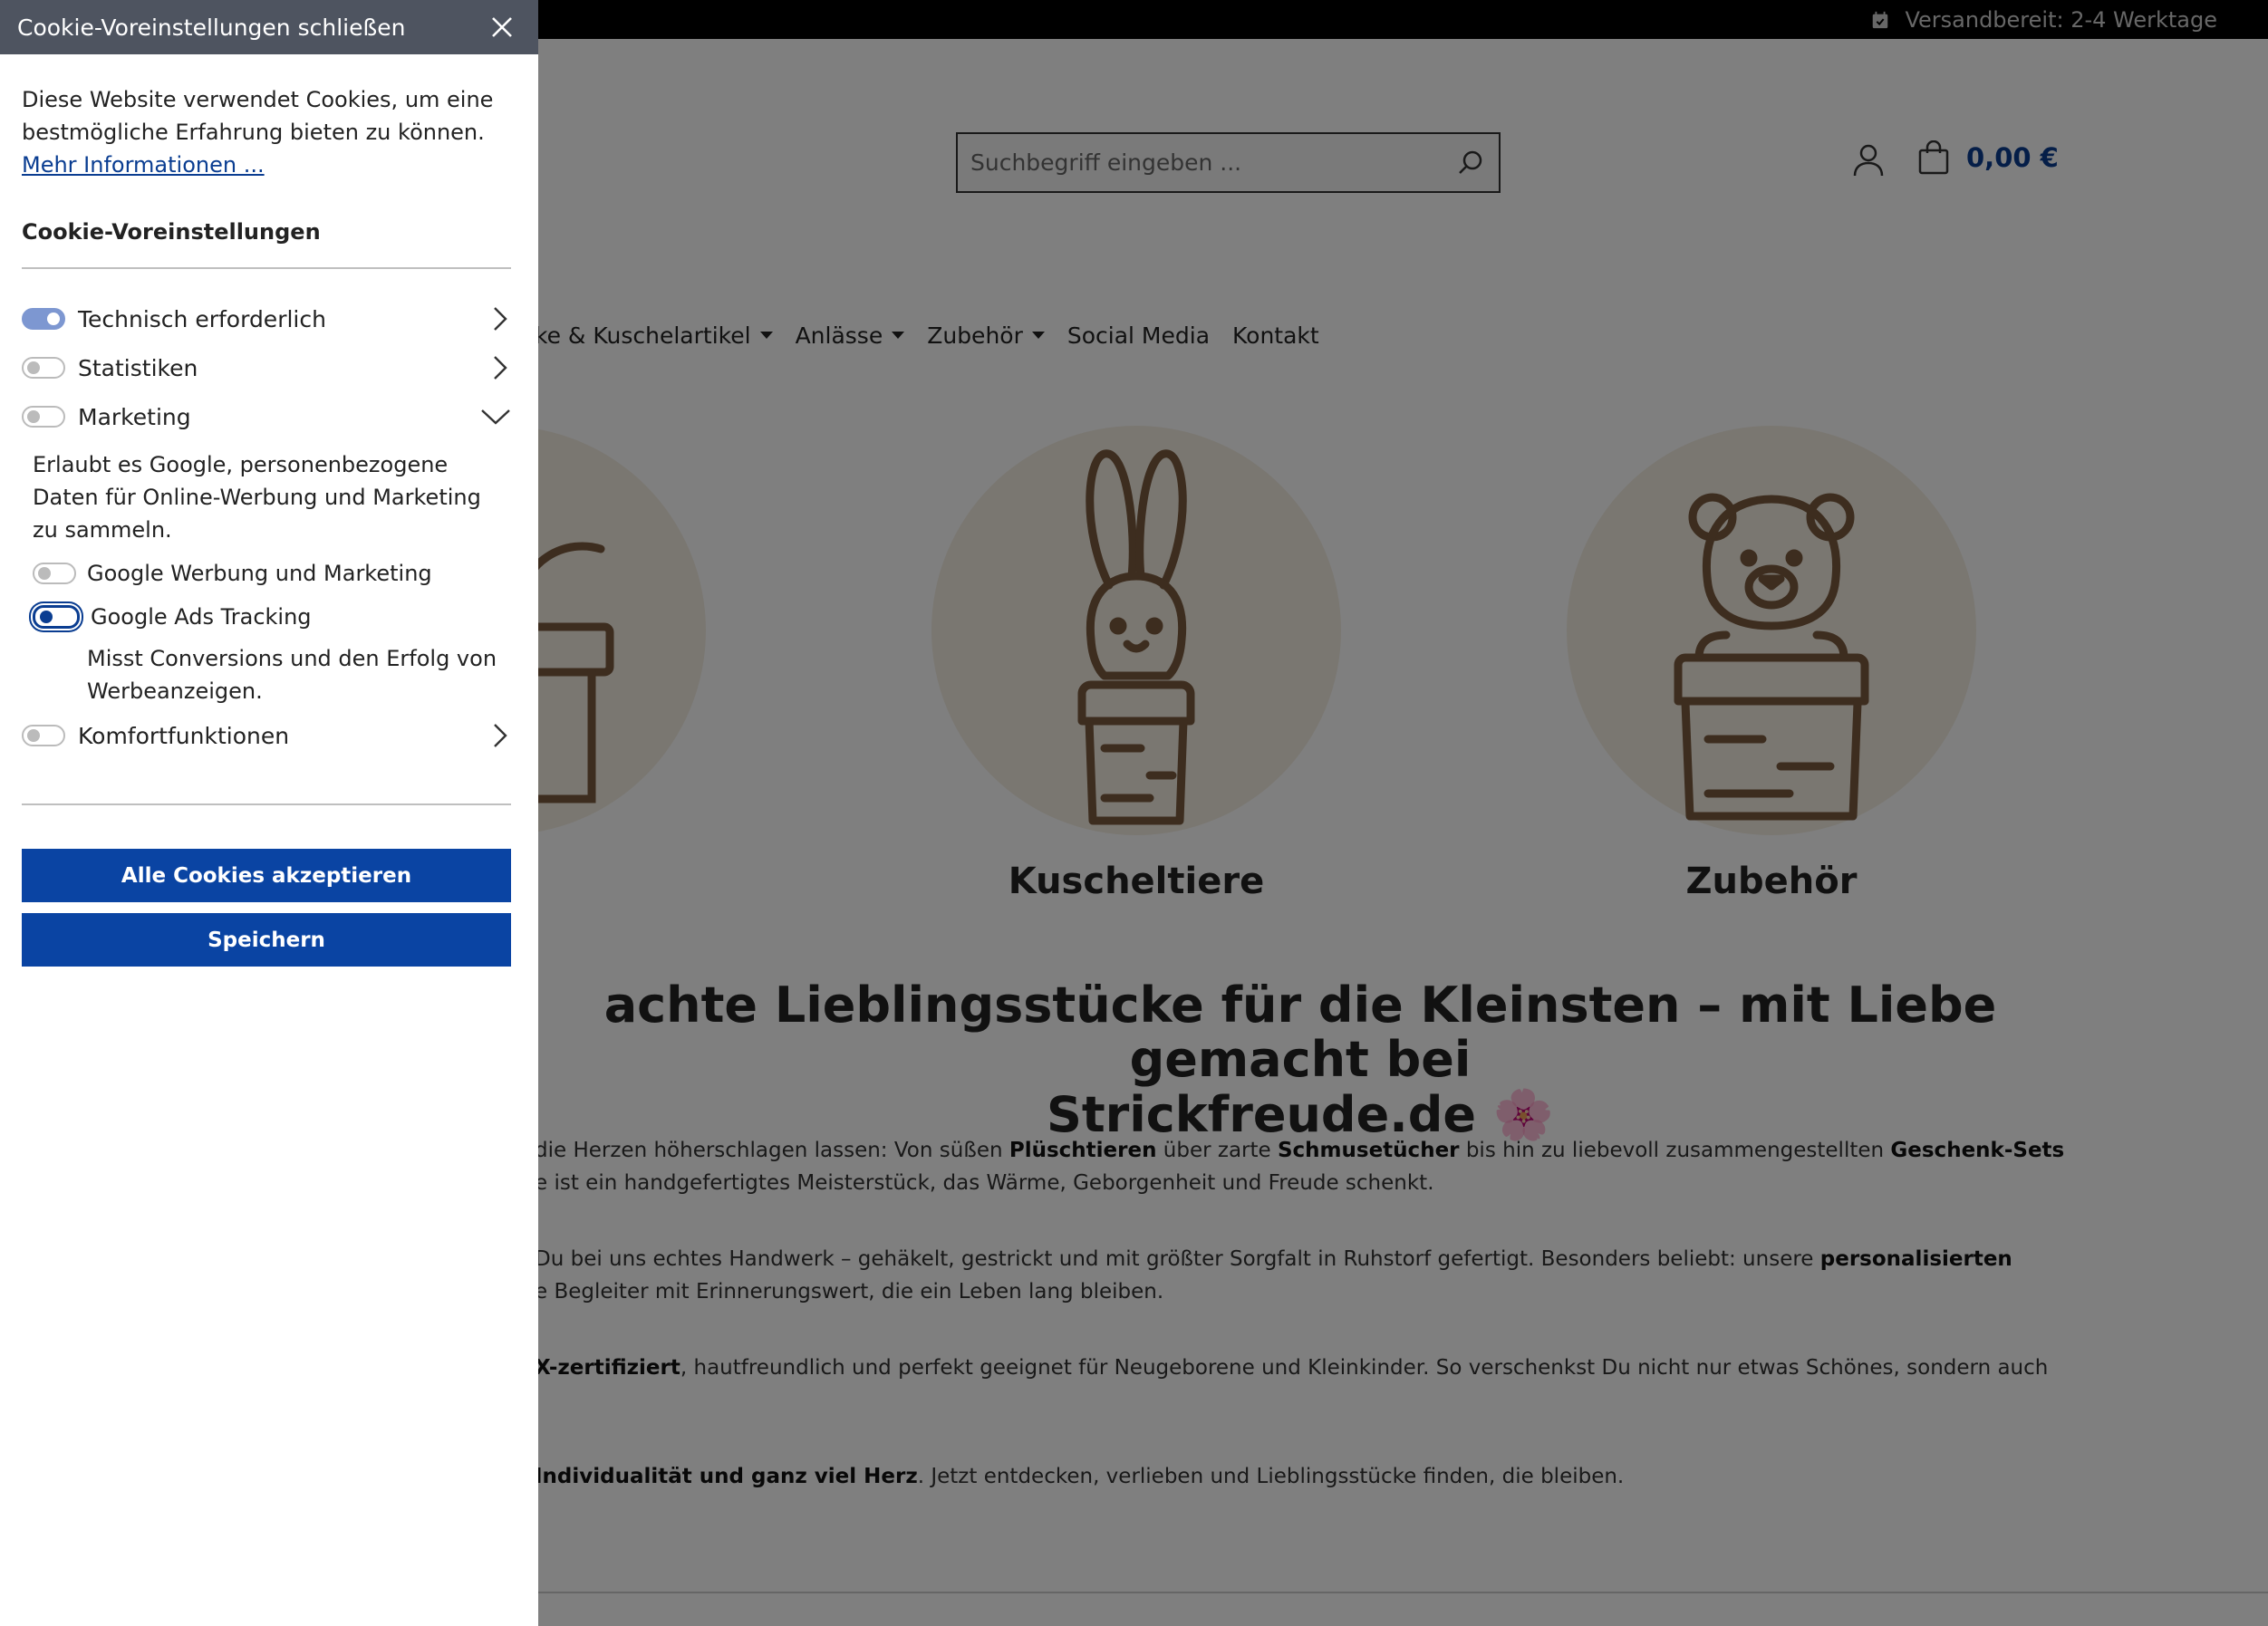 Image resolution: width=2268 pixels, height=1626 pixels. Describe the element at coordinates (266, 367) in the screenshot. I see `cookie-group-statistics: Statistiken` at that location.